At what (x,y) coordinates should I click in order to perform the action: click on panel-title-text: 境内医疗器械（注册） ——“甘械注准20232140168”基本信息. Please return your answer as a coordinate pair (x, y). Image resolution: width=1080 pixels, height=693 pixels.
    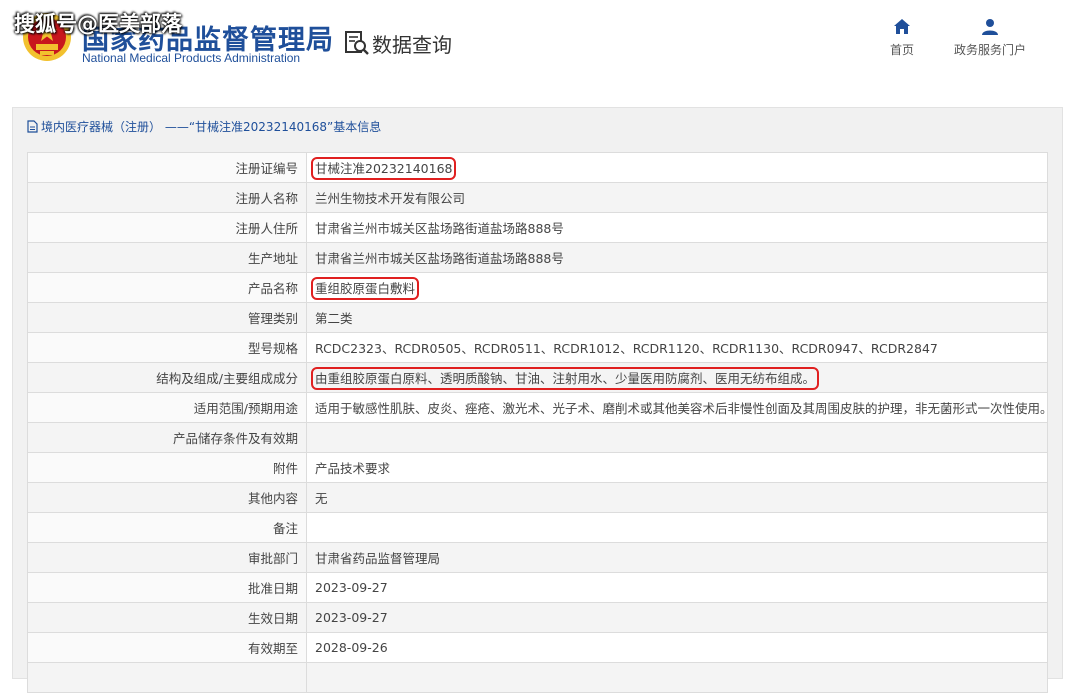
    Looking at the image, I should click on (211, 127).